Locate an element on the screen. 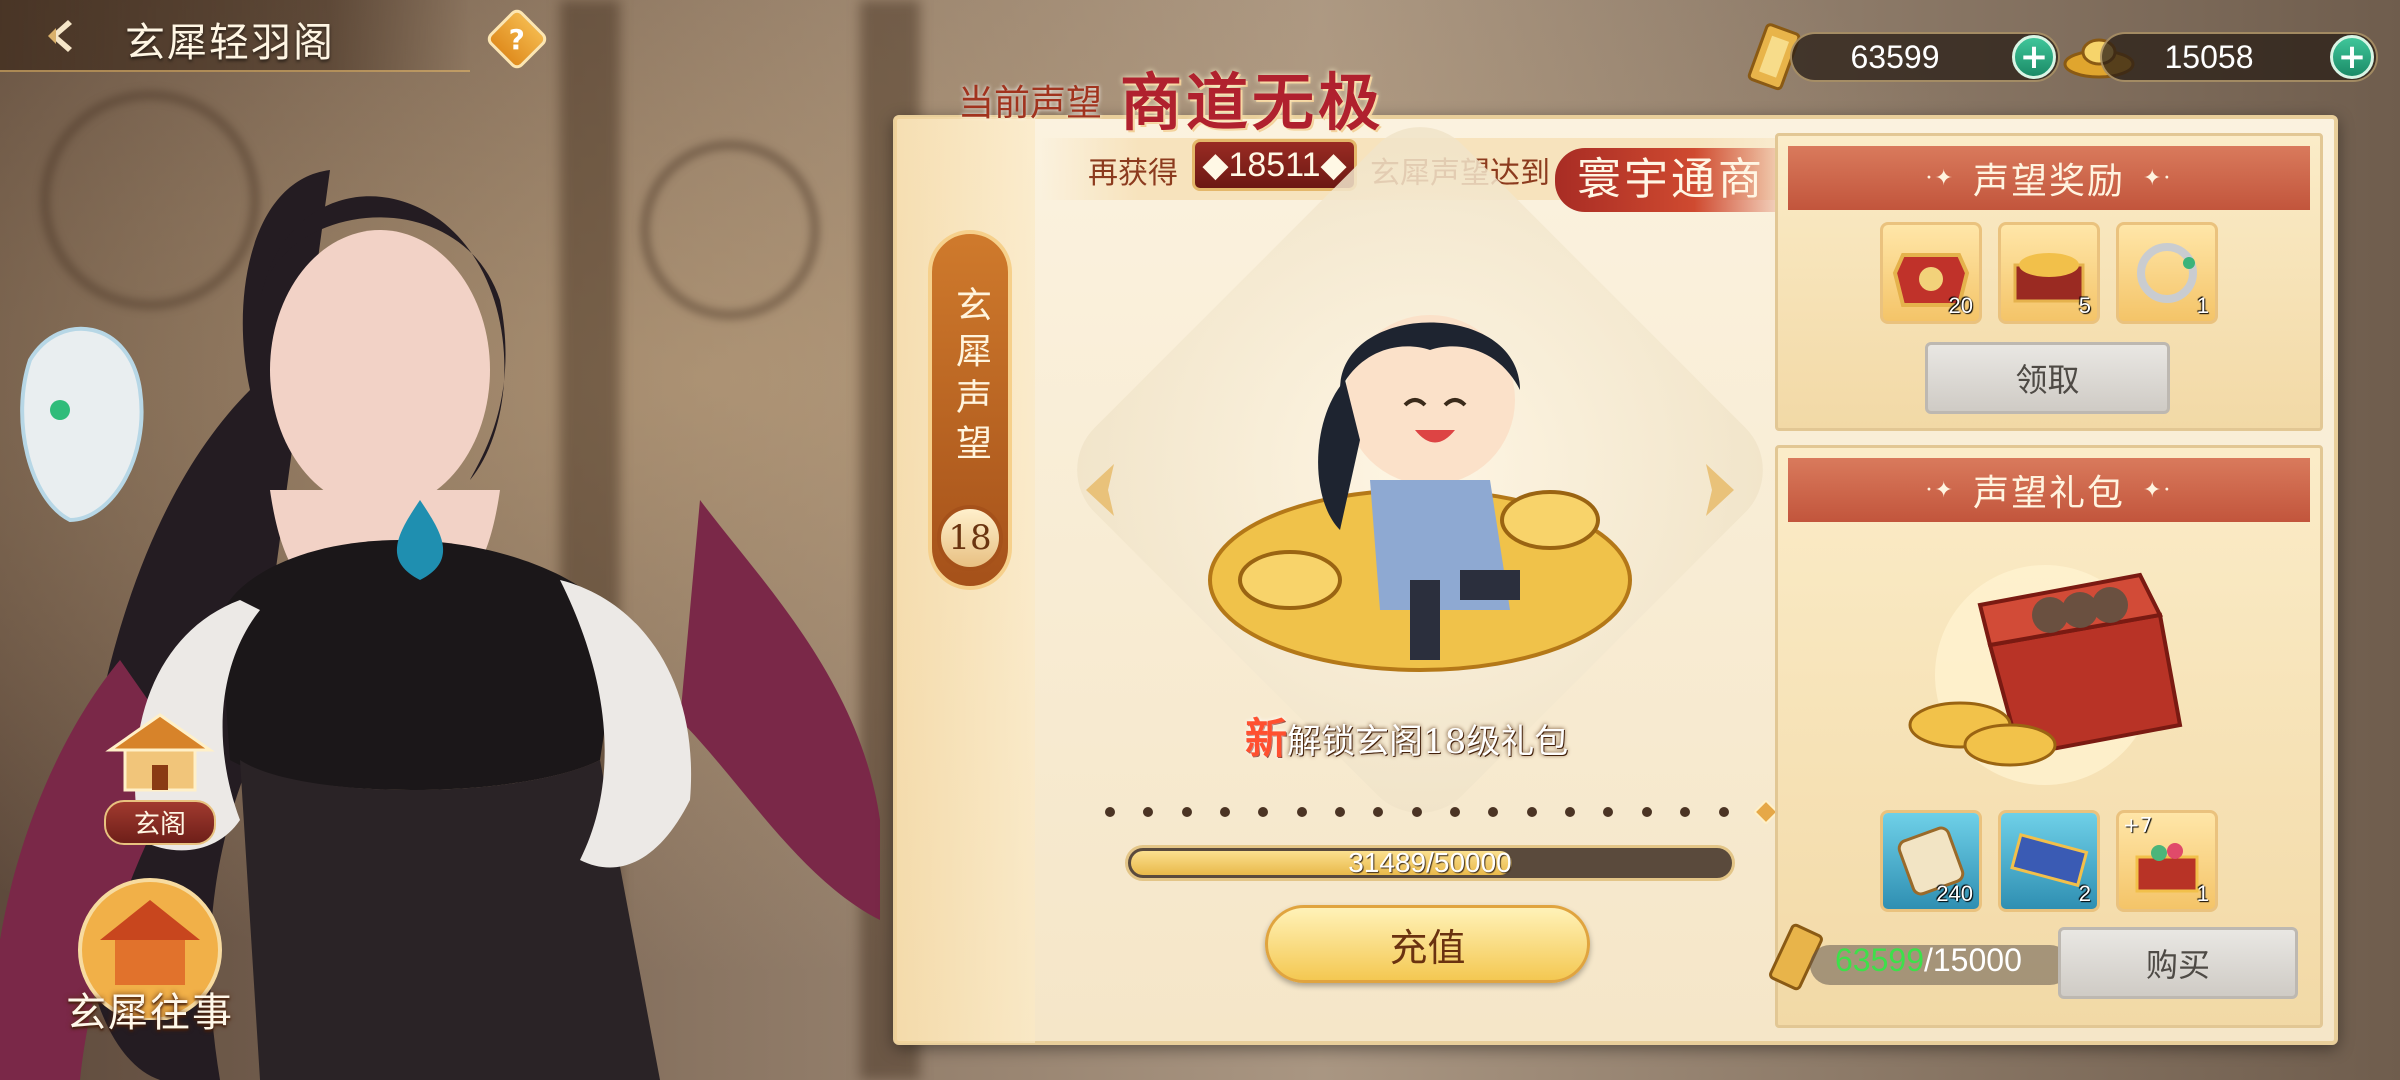  recharge-label: 充值 is located at coordinates (1427, 947).